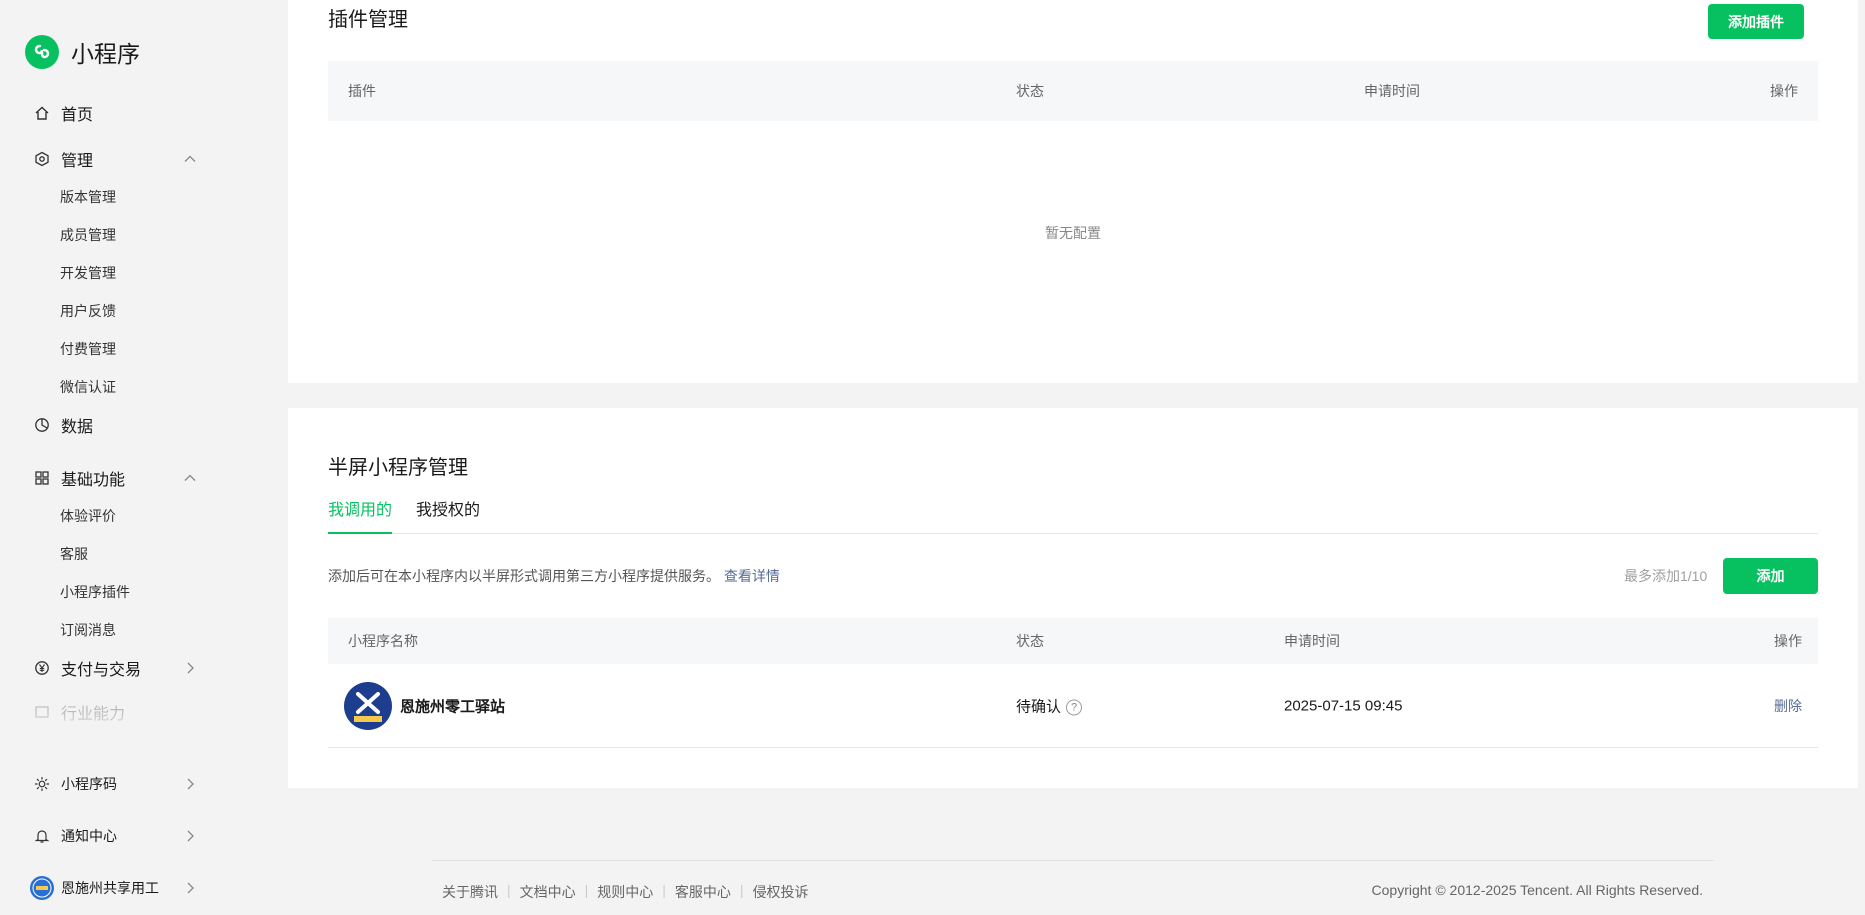 The width and height of the screenshot is (1865, 915). What do you see at coordinates (448, 516) in the screenshot?
I see `tab-authorized: 我授权的` at bounding box center [448, 516].